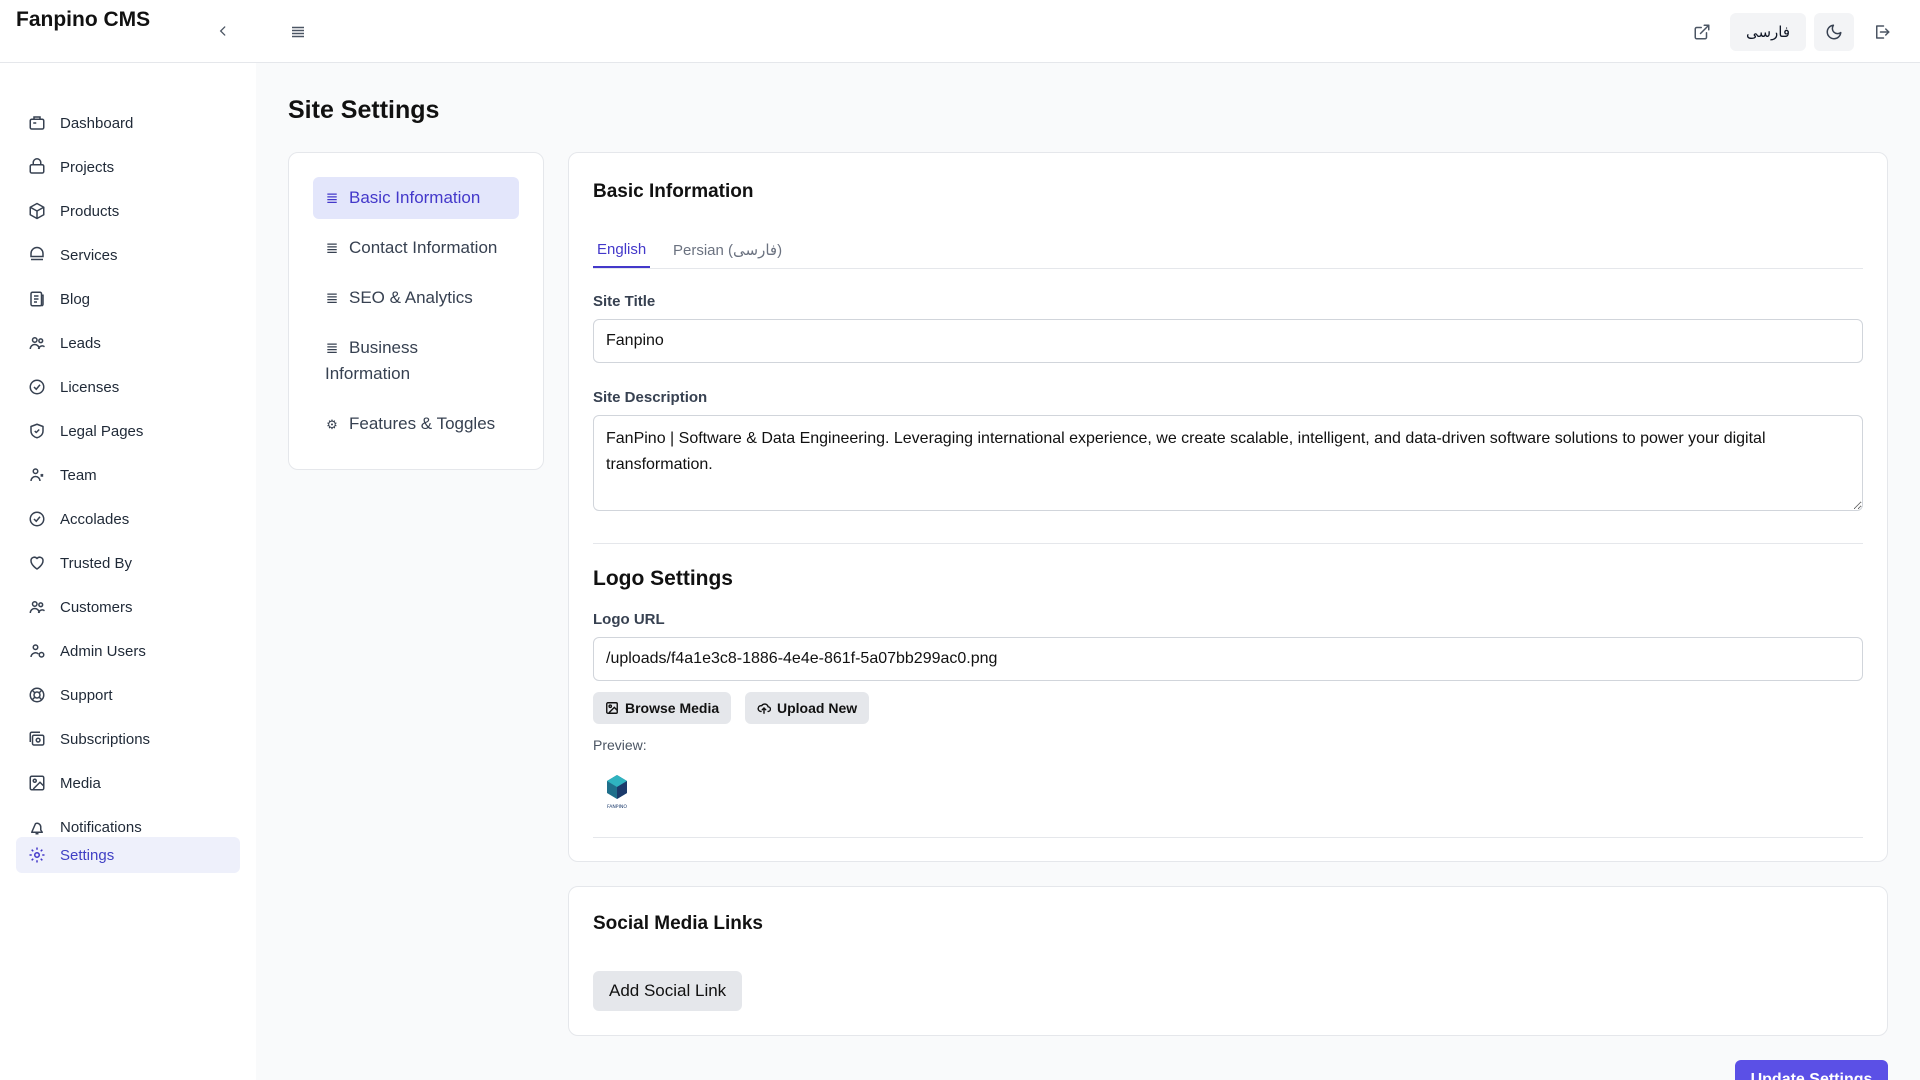 This screenshot has width=1920, height=1080. I want to click on brand-title: Fanpino CMS, so click(83, 19).